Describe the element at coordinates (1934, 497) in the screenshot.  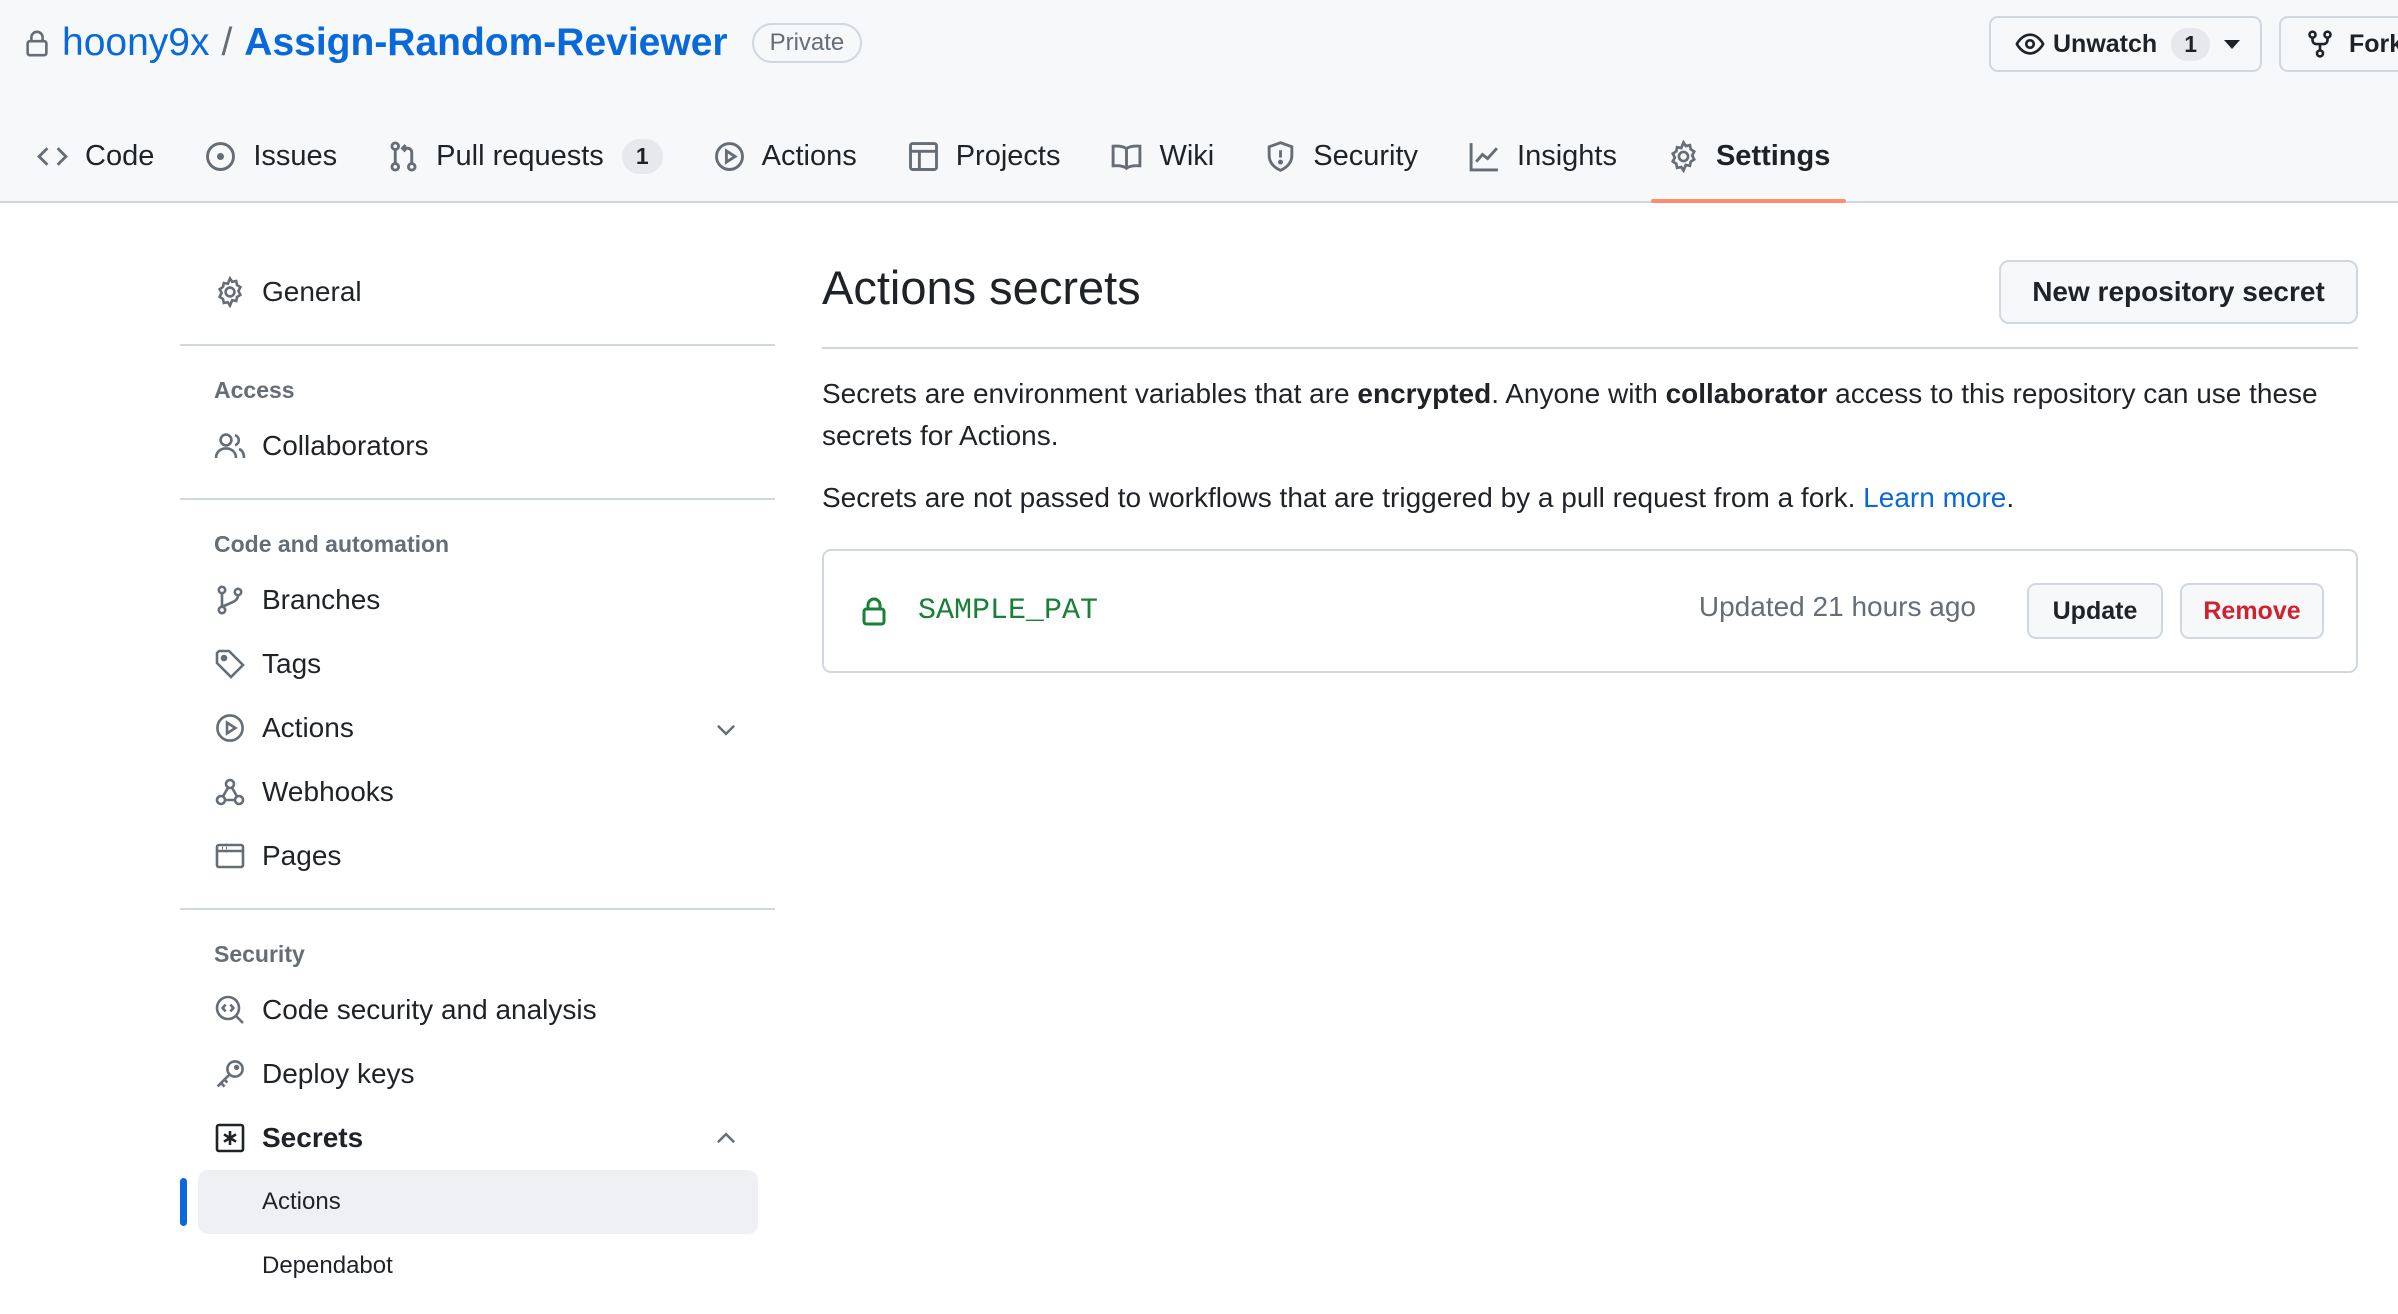
I see `learn-more-link: Learn more` at that location.